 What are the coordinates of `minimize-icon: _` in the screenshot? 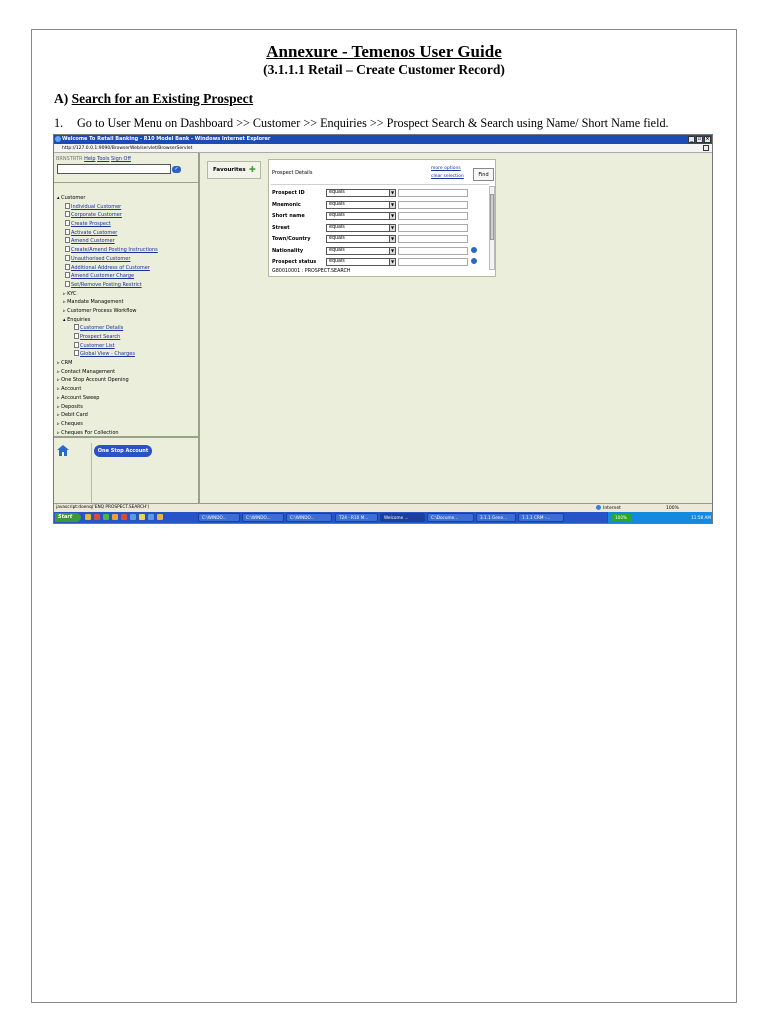 It's located at (691, 139).